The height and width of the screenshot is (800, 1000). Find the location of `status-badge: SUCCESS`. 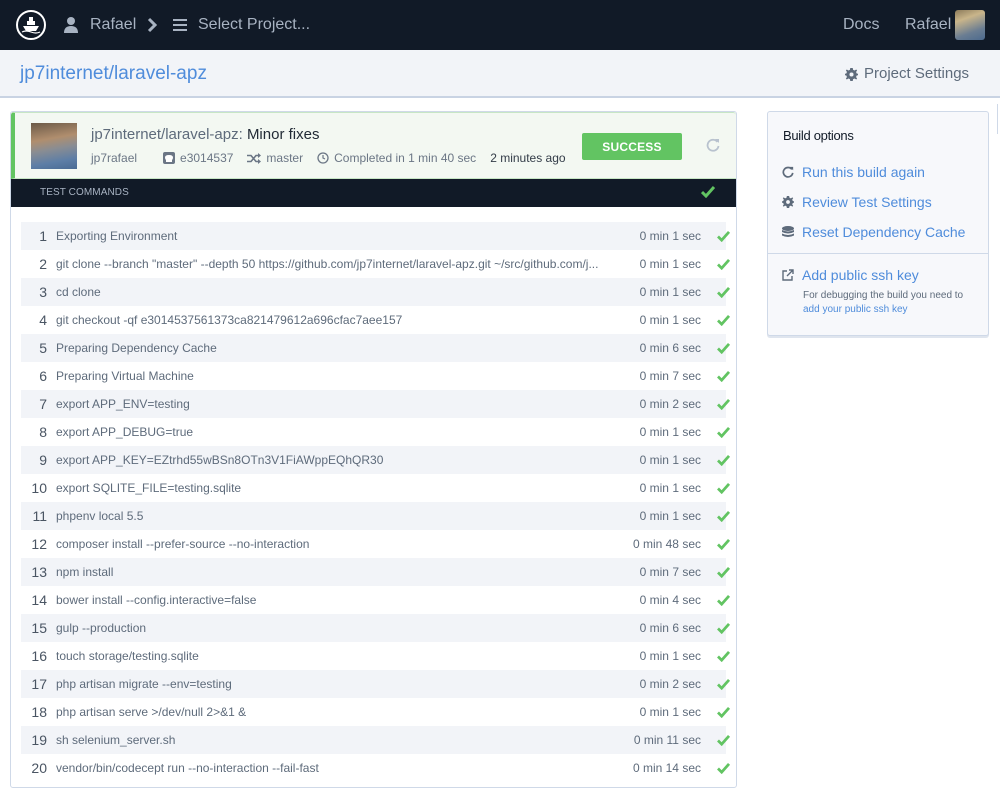

status-badge: SUCCESS is located at coordinates (632, 146).